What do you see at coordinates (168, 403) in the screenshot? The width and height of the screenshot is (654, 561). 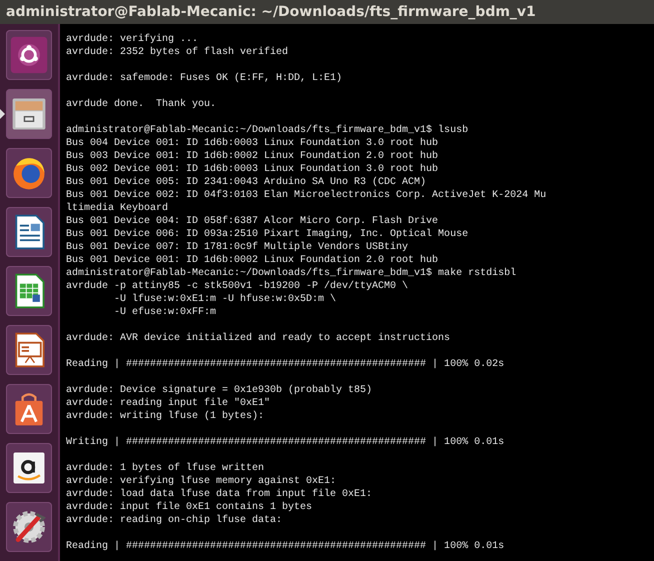 I see `terminal-line: avrdude: reading input file "0xE1"` at bounding box center [168, 403].